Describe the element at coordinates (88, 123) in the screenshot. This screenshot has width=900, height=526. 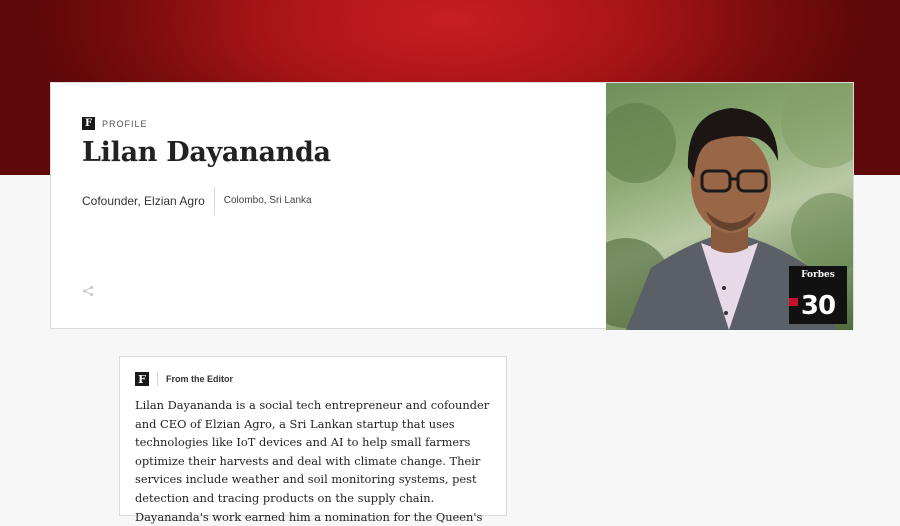
I see `forbes-f-logo: F` at that location.